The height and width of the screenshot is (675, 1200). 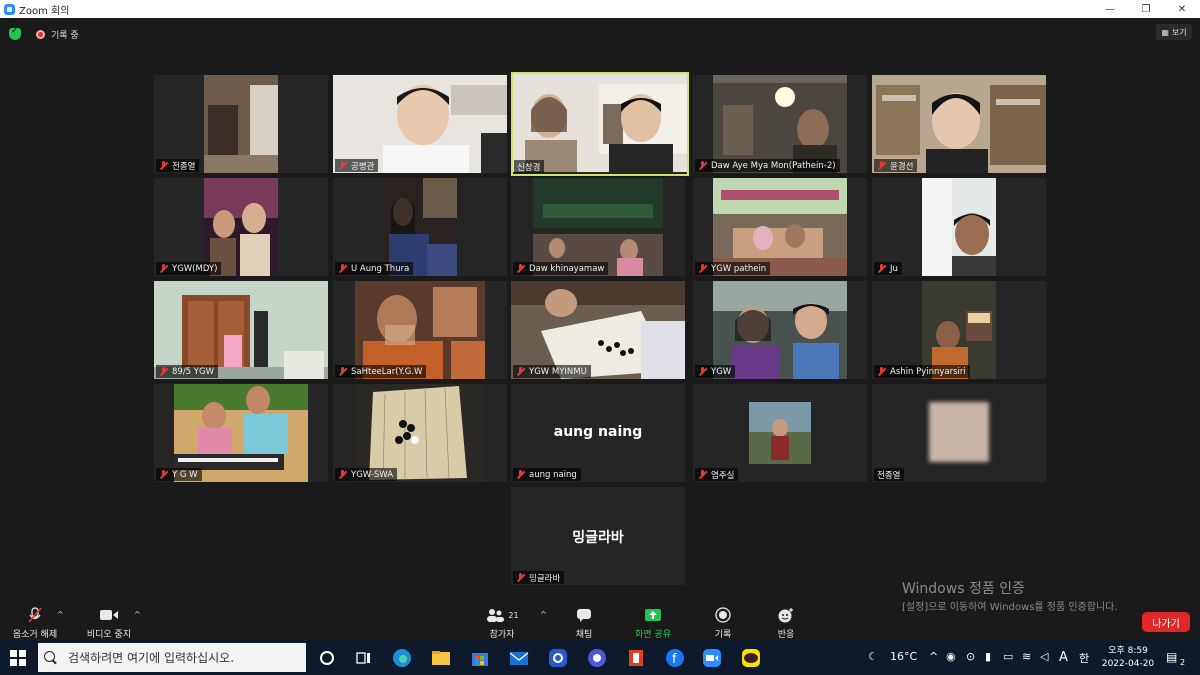 What do you see at coordinates (420, 227) in the screenshot?
I see `participant-tile: U Aung Thura` at bounding box center [420, 227].